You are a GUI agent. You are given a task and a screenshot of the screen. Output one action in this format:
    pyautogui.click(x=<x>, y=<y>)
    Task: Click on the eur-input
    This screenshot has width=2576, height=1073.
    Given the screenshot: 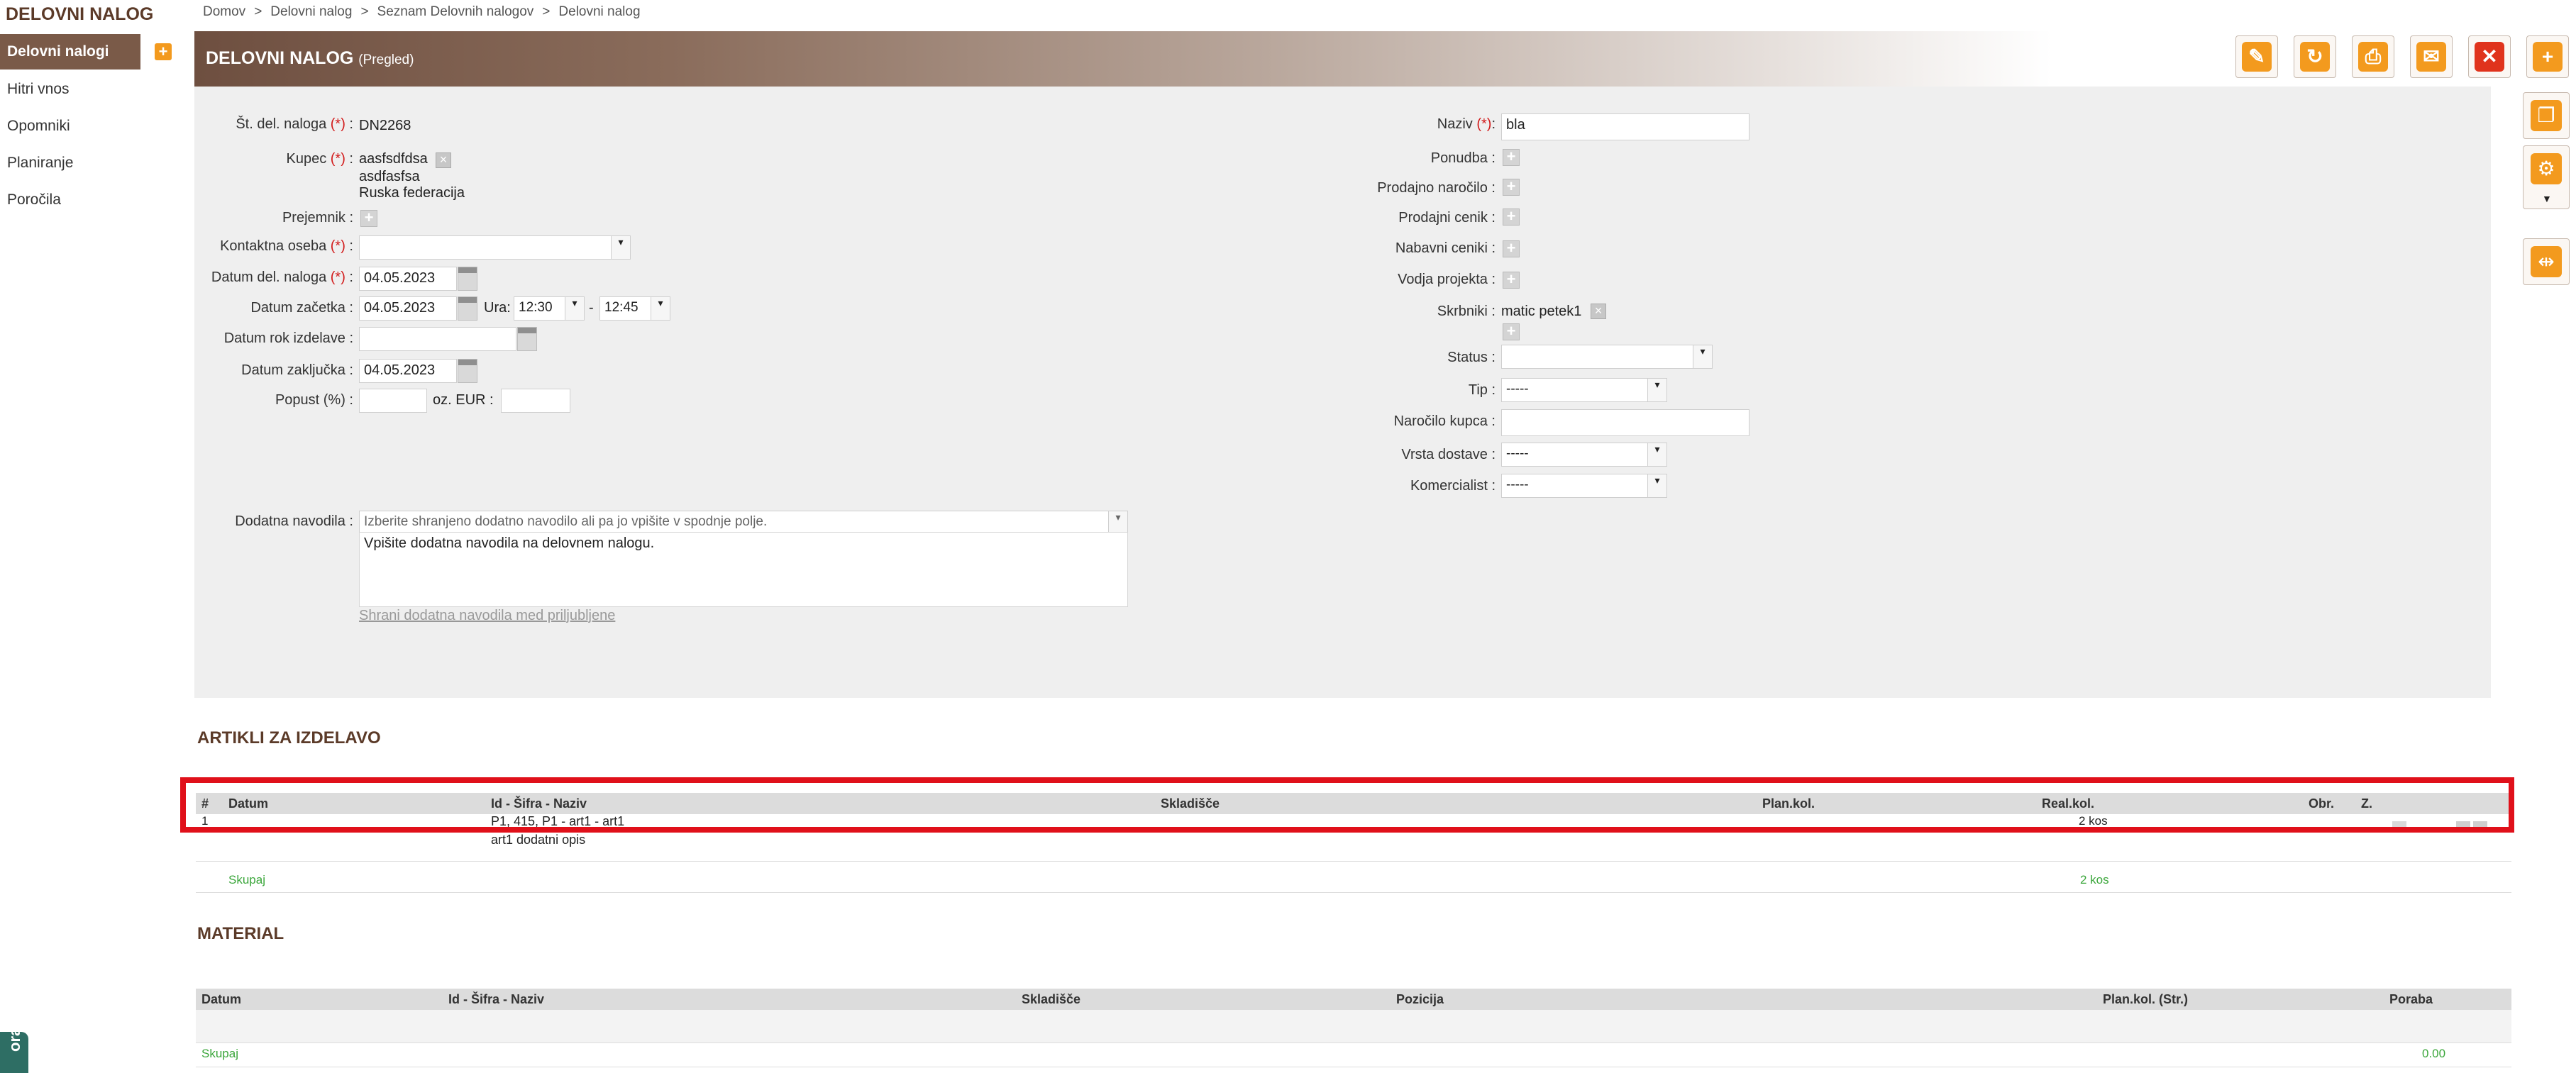 What is the action you would take?
    pyautogui.click(x=535, y=401)
    